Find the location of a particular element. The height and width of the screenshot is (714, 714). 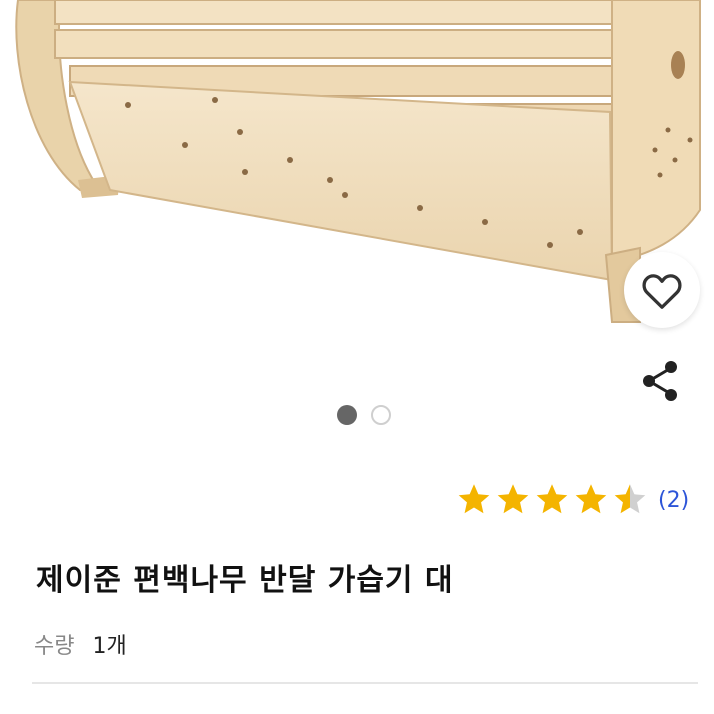

image-pagination is located at coordinates (364, 415).